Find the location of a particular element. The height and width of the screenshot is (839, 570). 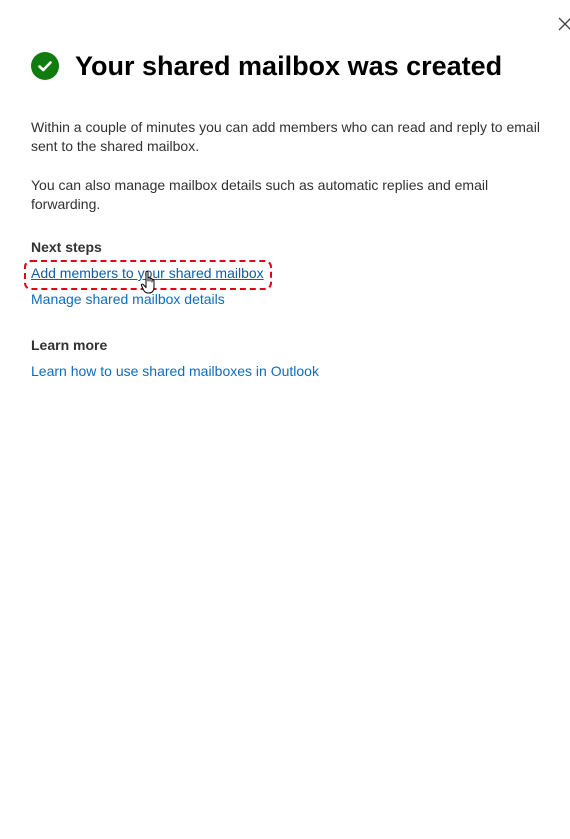

checkmark-circle-icon is located at coordinates (45, 66).